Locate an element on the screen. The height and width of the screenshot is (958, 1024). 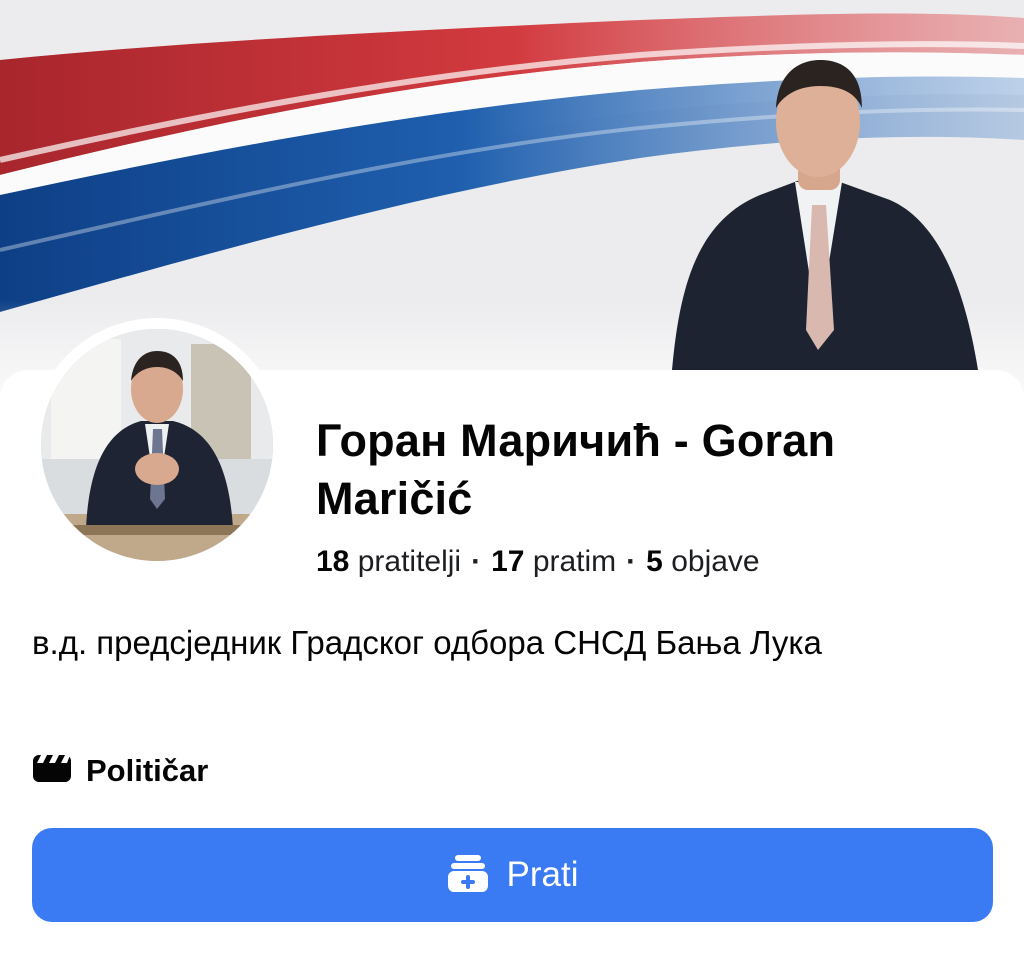
follow-button: Prati is located at coordinates (512, 875).